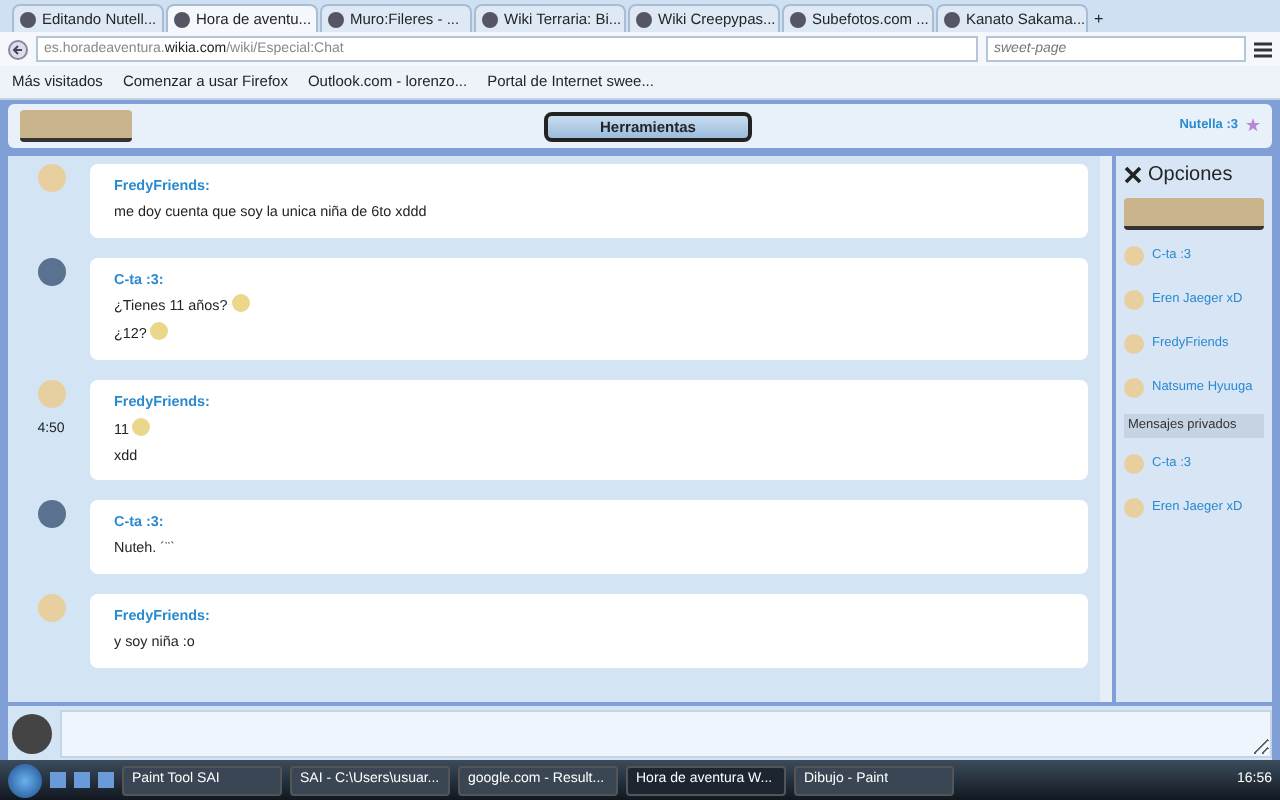 The image size is (1280, 800). Describe the element at coordinates (18, 49) in the screenshot. I see `back-icon` at that location.